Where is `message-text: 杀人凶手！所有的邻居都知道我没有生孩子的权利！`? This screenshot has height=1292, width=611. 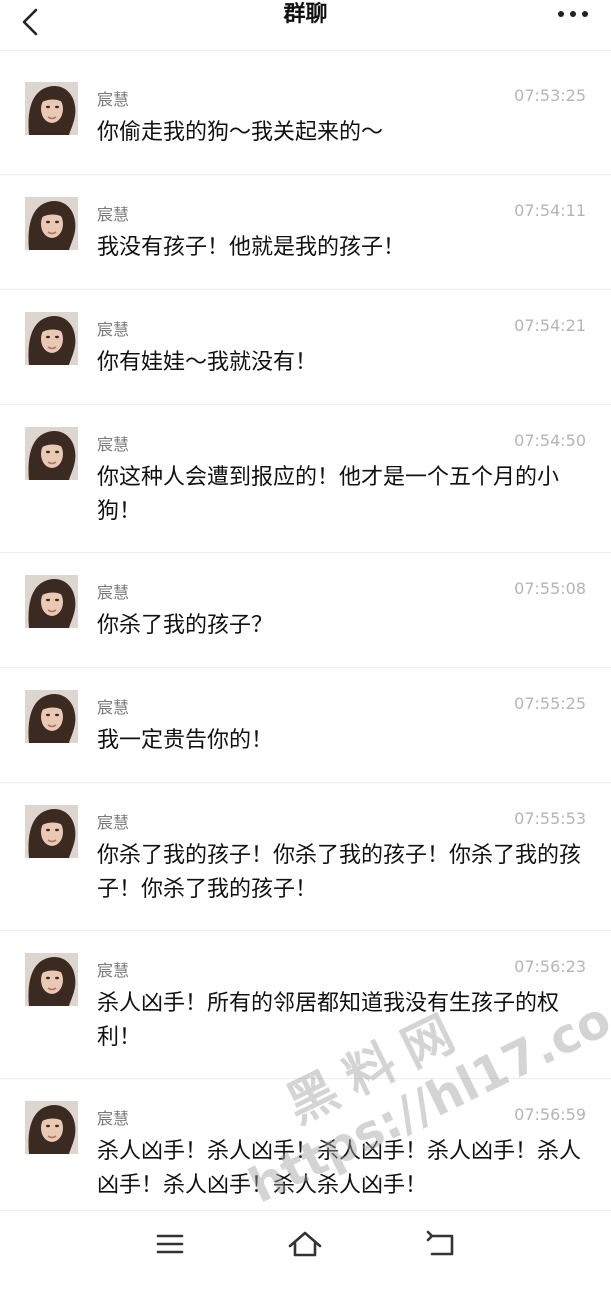 message-text: 杀人凶手！所有的邻居都知道我没有生孩子的权利！ is located at coordinates (328, 1020).